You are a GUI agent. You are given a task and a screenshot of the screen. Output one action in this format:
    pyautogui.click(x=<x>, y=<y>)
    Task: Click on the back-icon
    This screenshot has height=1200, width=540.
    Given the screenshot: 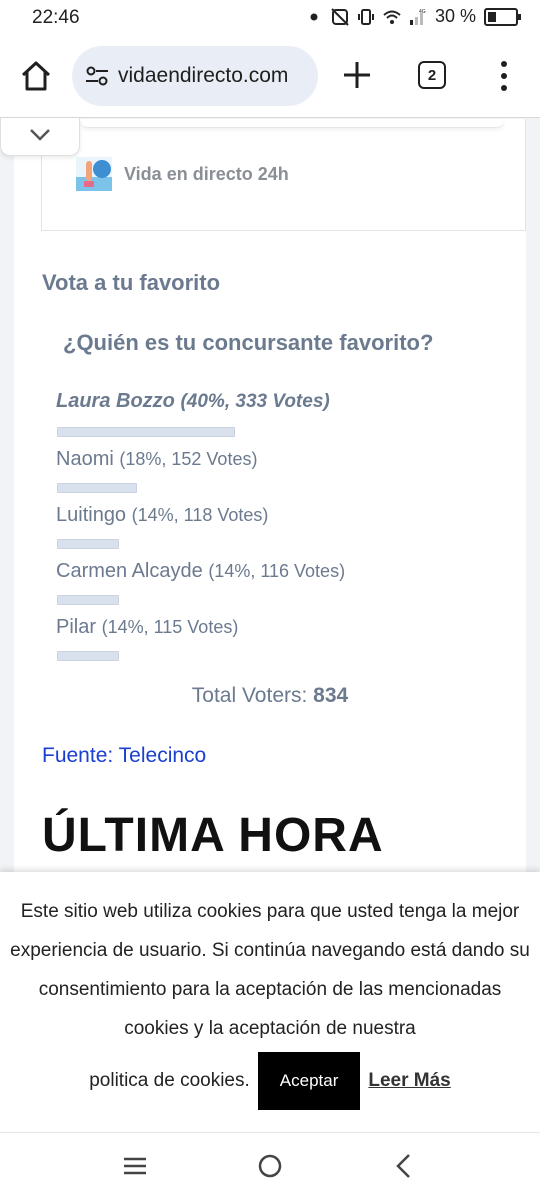 What is the action you would take?
    pyautogui.click(x=404, y=1166)
    